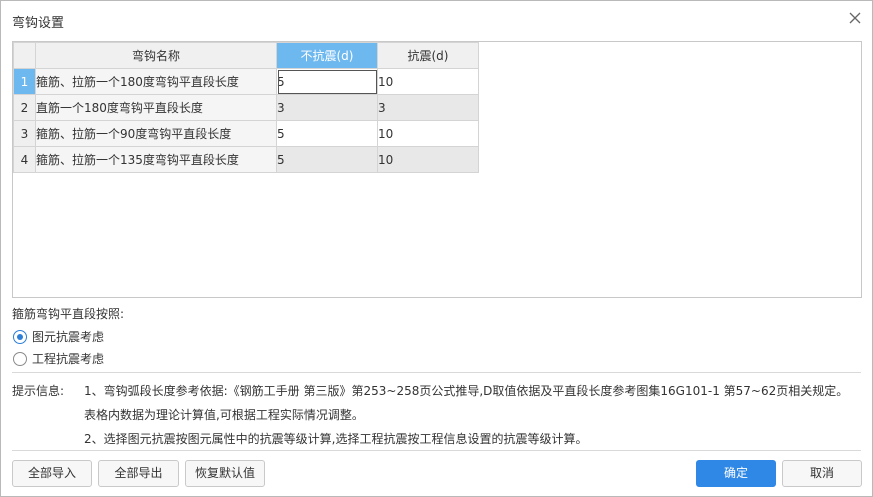  I want to click on nonseismic-cell: 3, so click(327, 107).